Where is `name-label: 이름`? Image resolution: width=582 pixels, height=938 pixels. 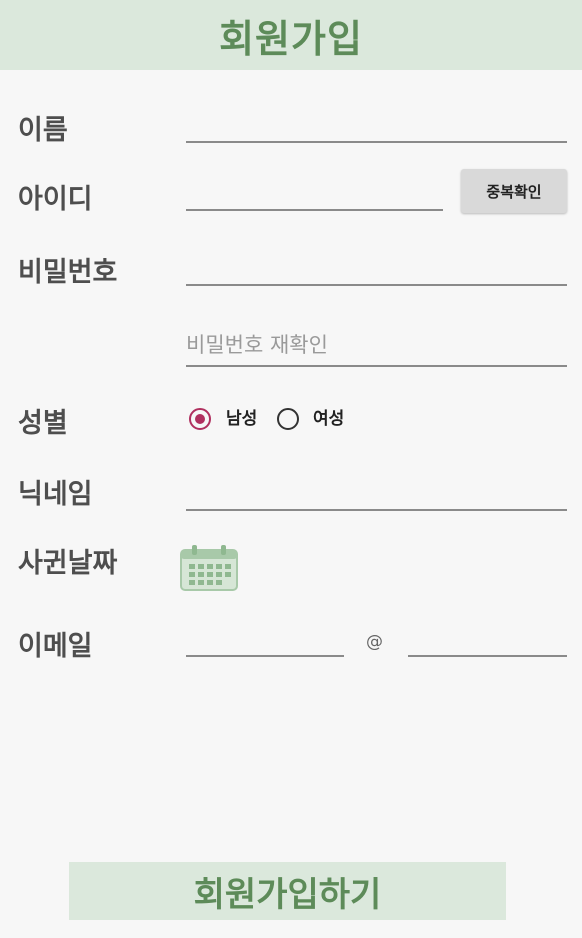 name-label: 이름 is located at coordinates (43, 130).